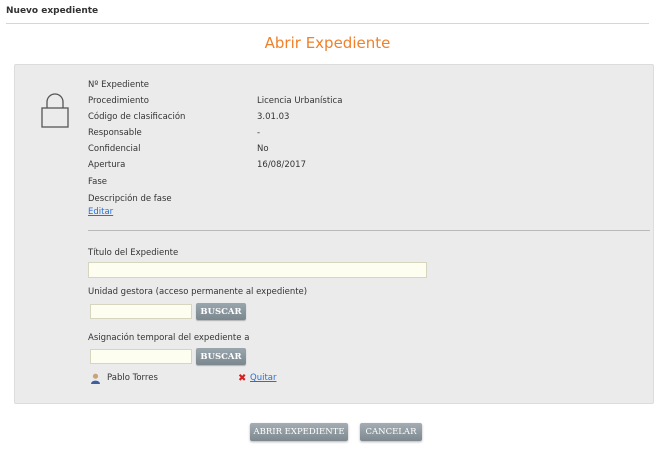  I want to click on temp-input, so click(141, 356).